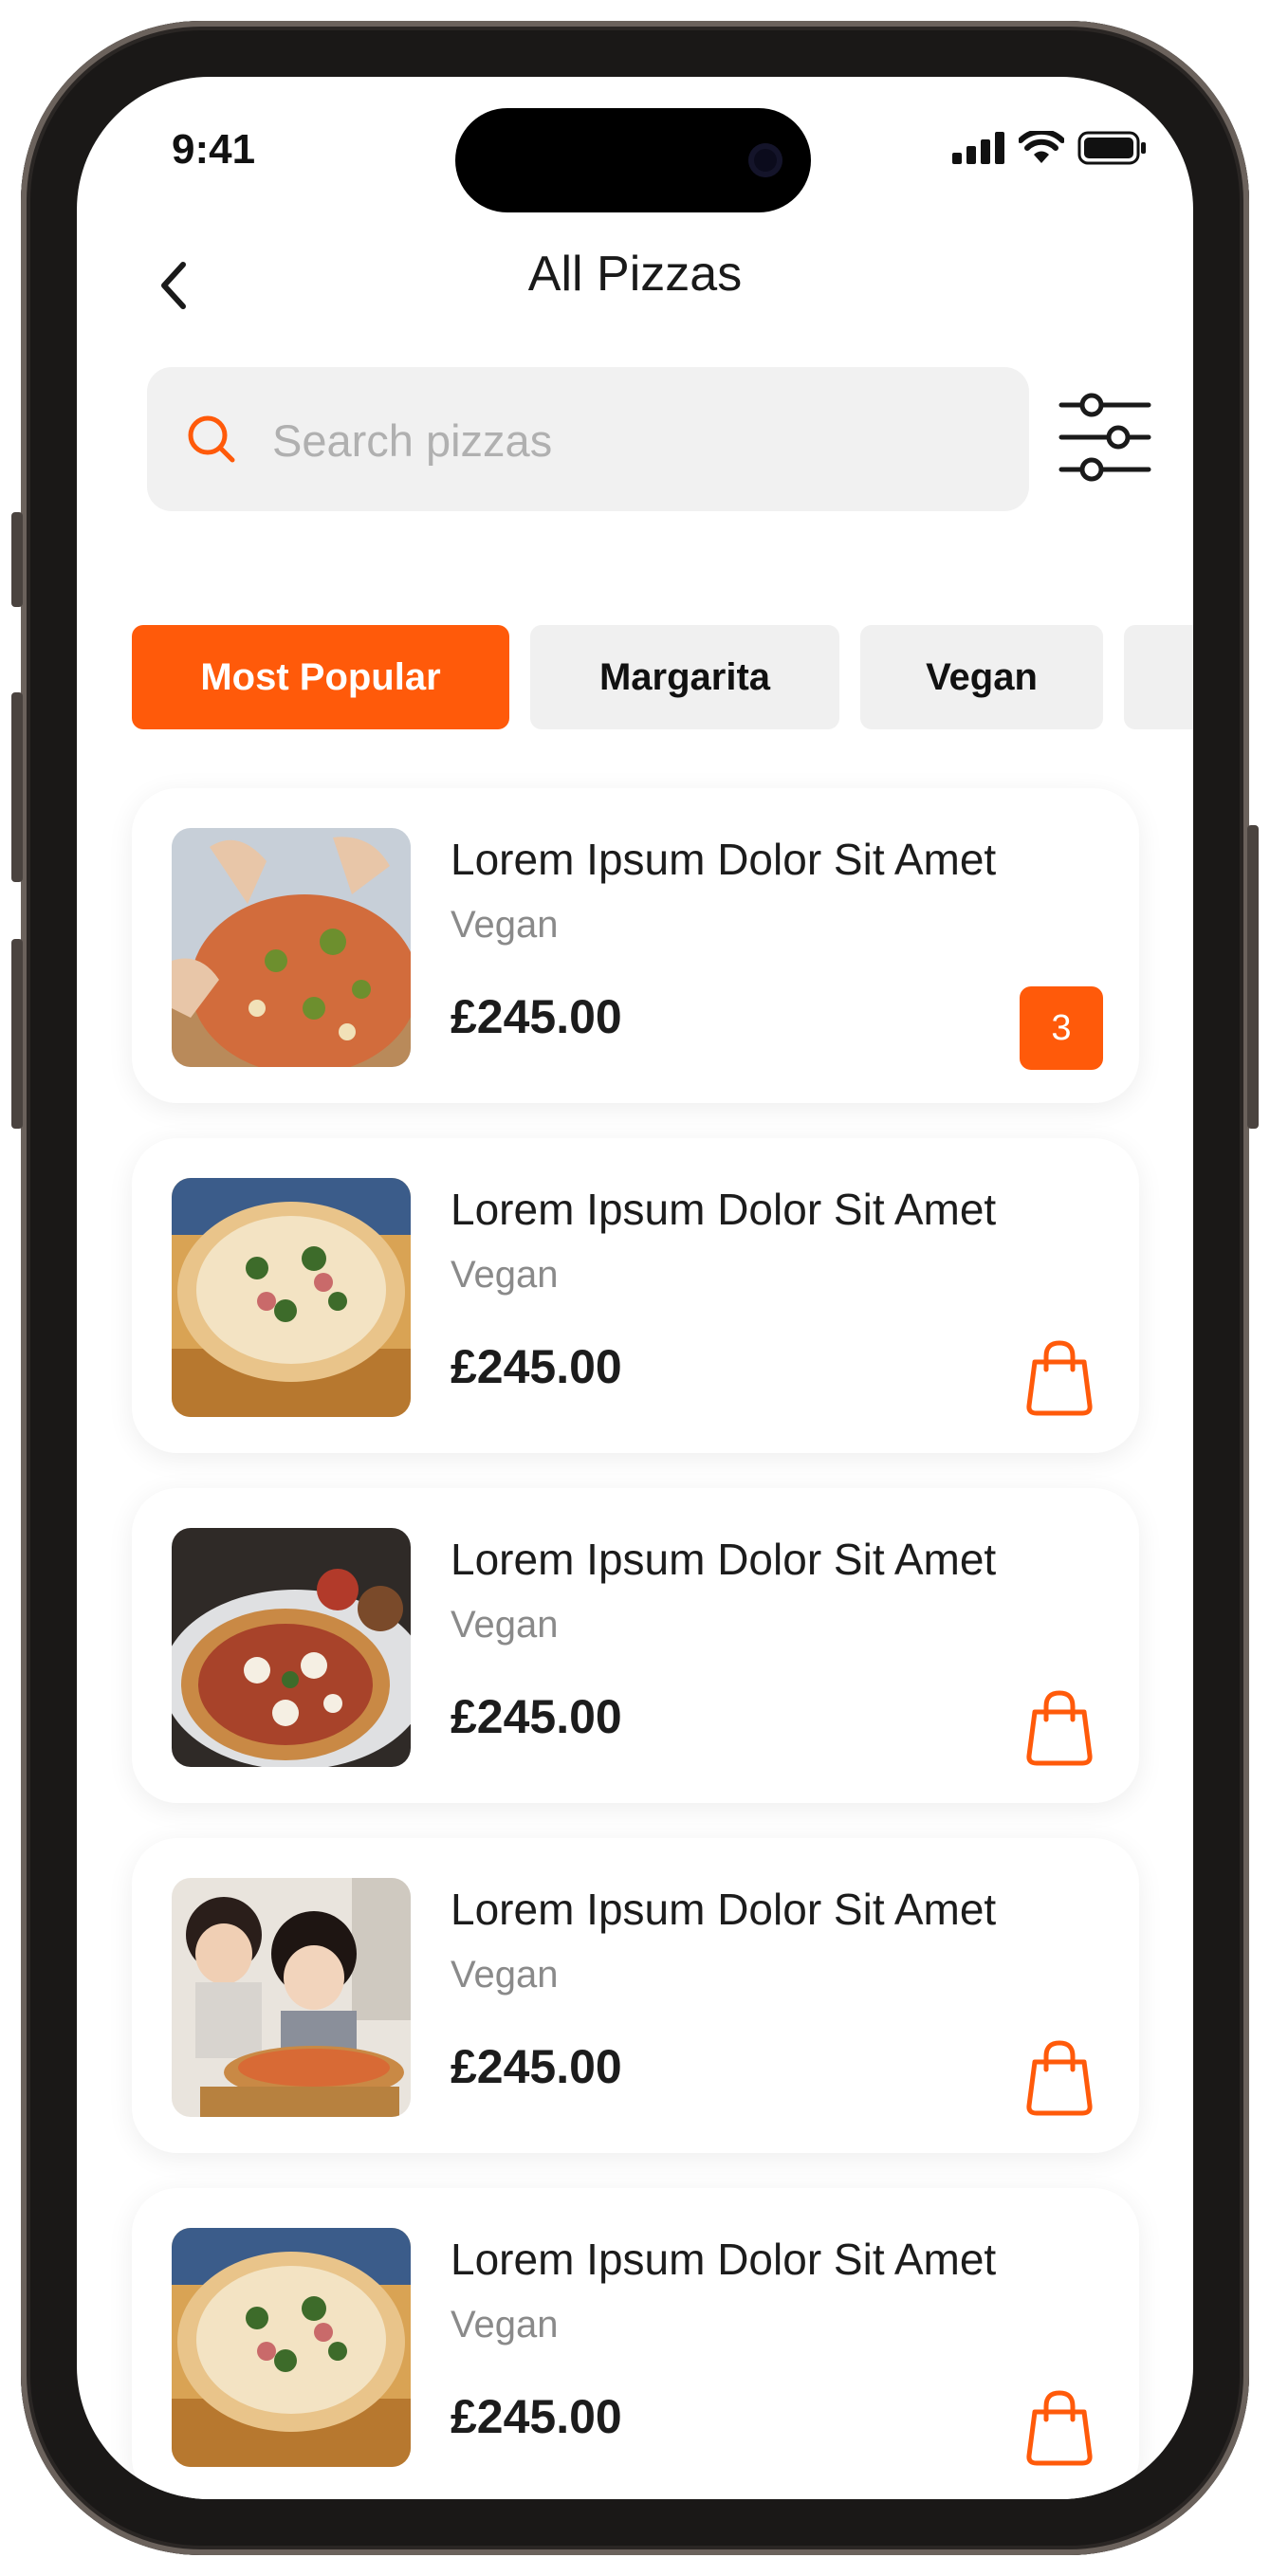 The height and width of the screenshot is (2576, 1270). I want to click on category-tab-most-popular: Most Popular, so click(320, 677).